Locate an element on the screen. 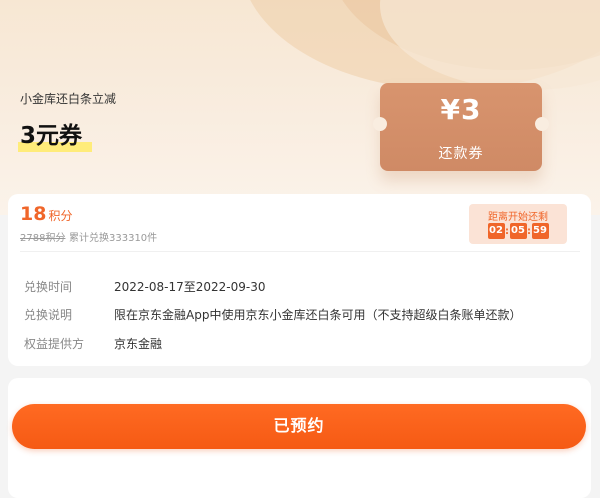 This screenshot has width=600, height=498. coupon-ticket: ¥3 还款券 is located at coordinates (461, 127).